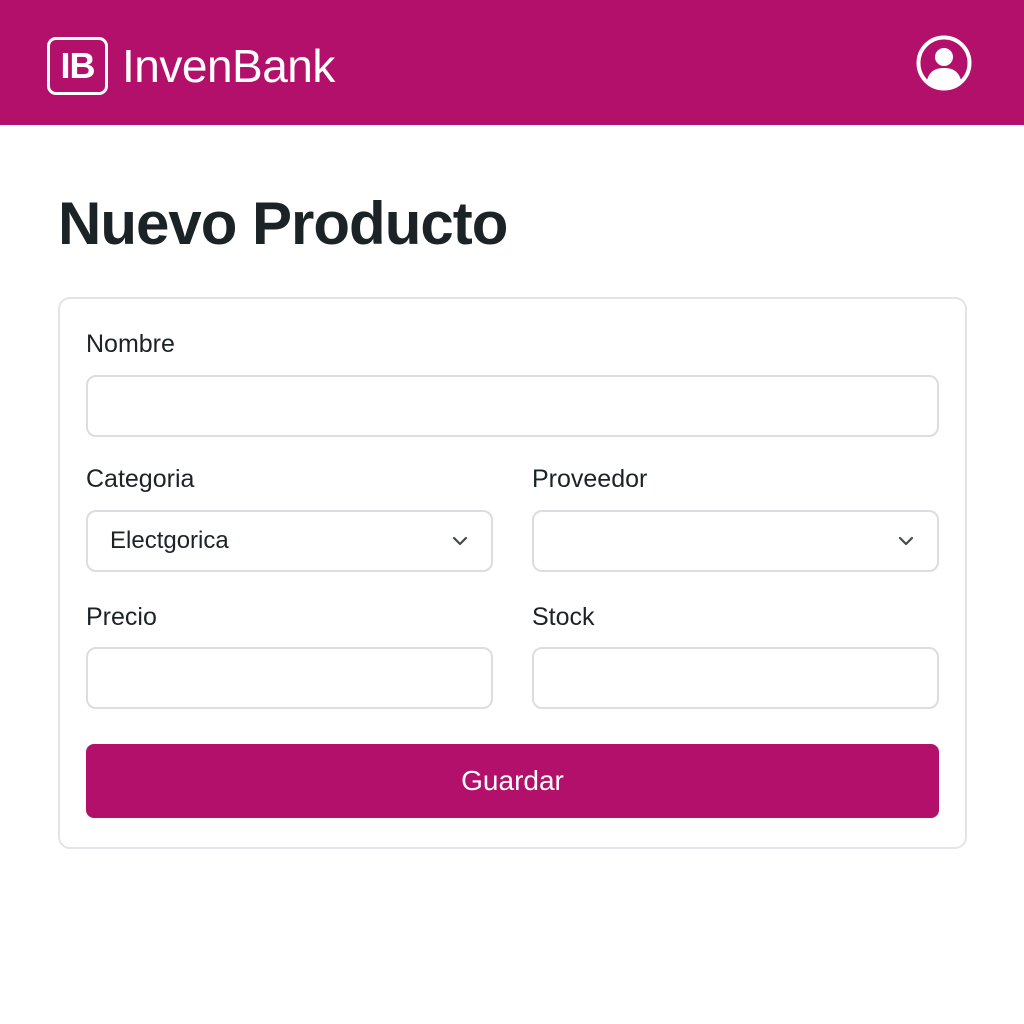 This screenshot has width=1024, height=1024. I want to click on precio-input, so click(289, 678).